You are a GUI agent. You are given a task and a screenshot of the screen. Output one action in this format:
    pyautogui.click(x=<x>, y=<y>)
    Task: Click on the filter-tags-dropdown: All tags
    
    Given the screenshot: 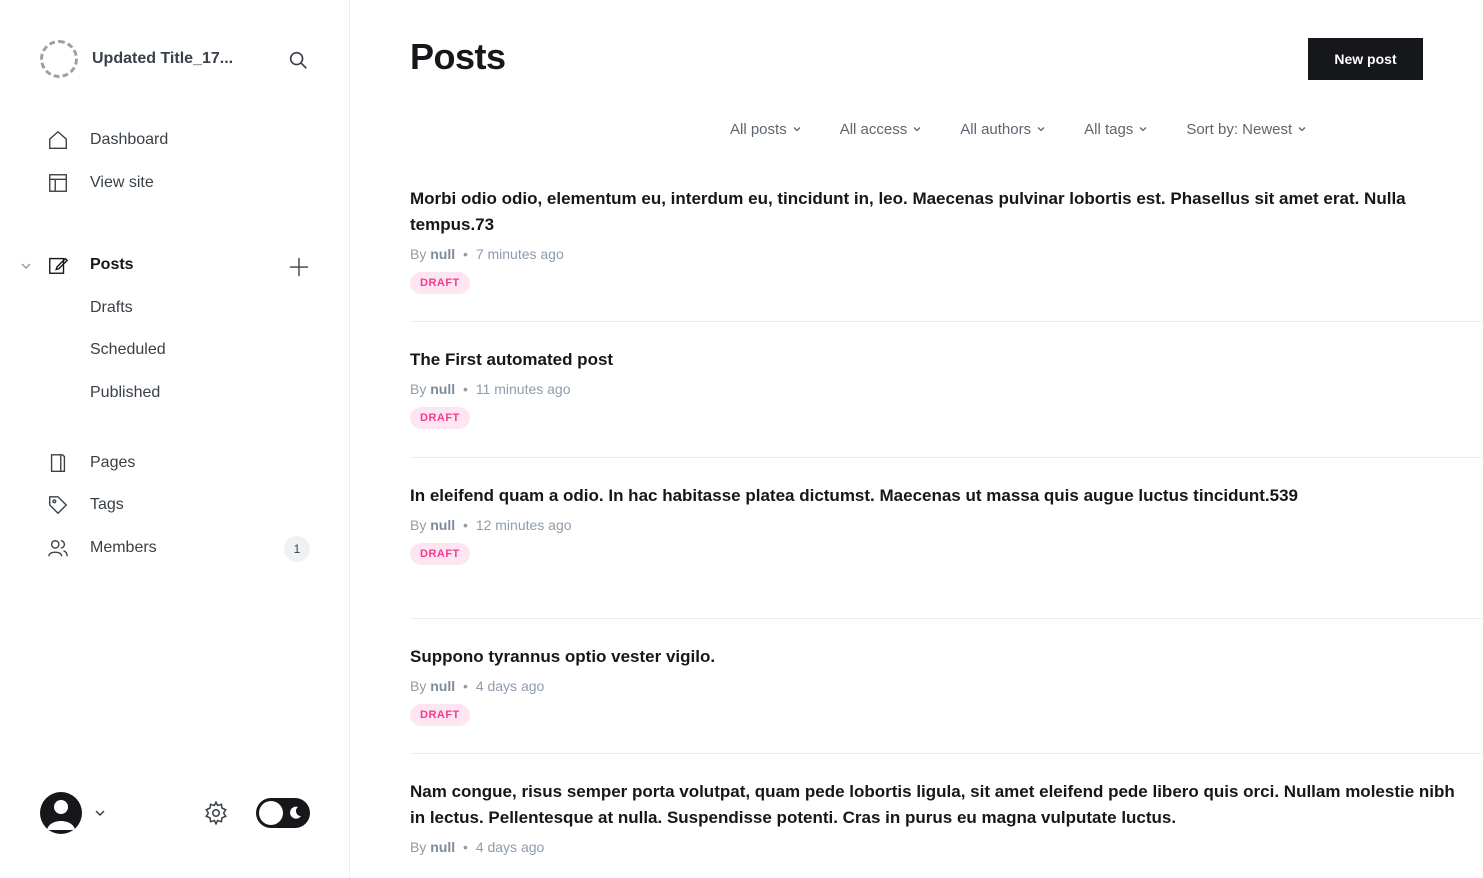 What is the action you would take?
    pyautogui.click(x=1116, y=129)
    